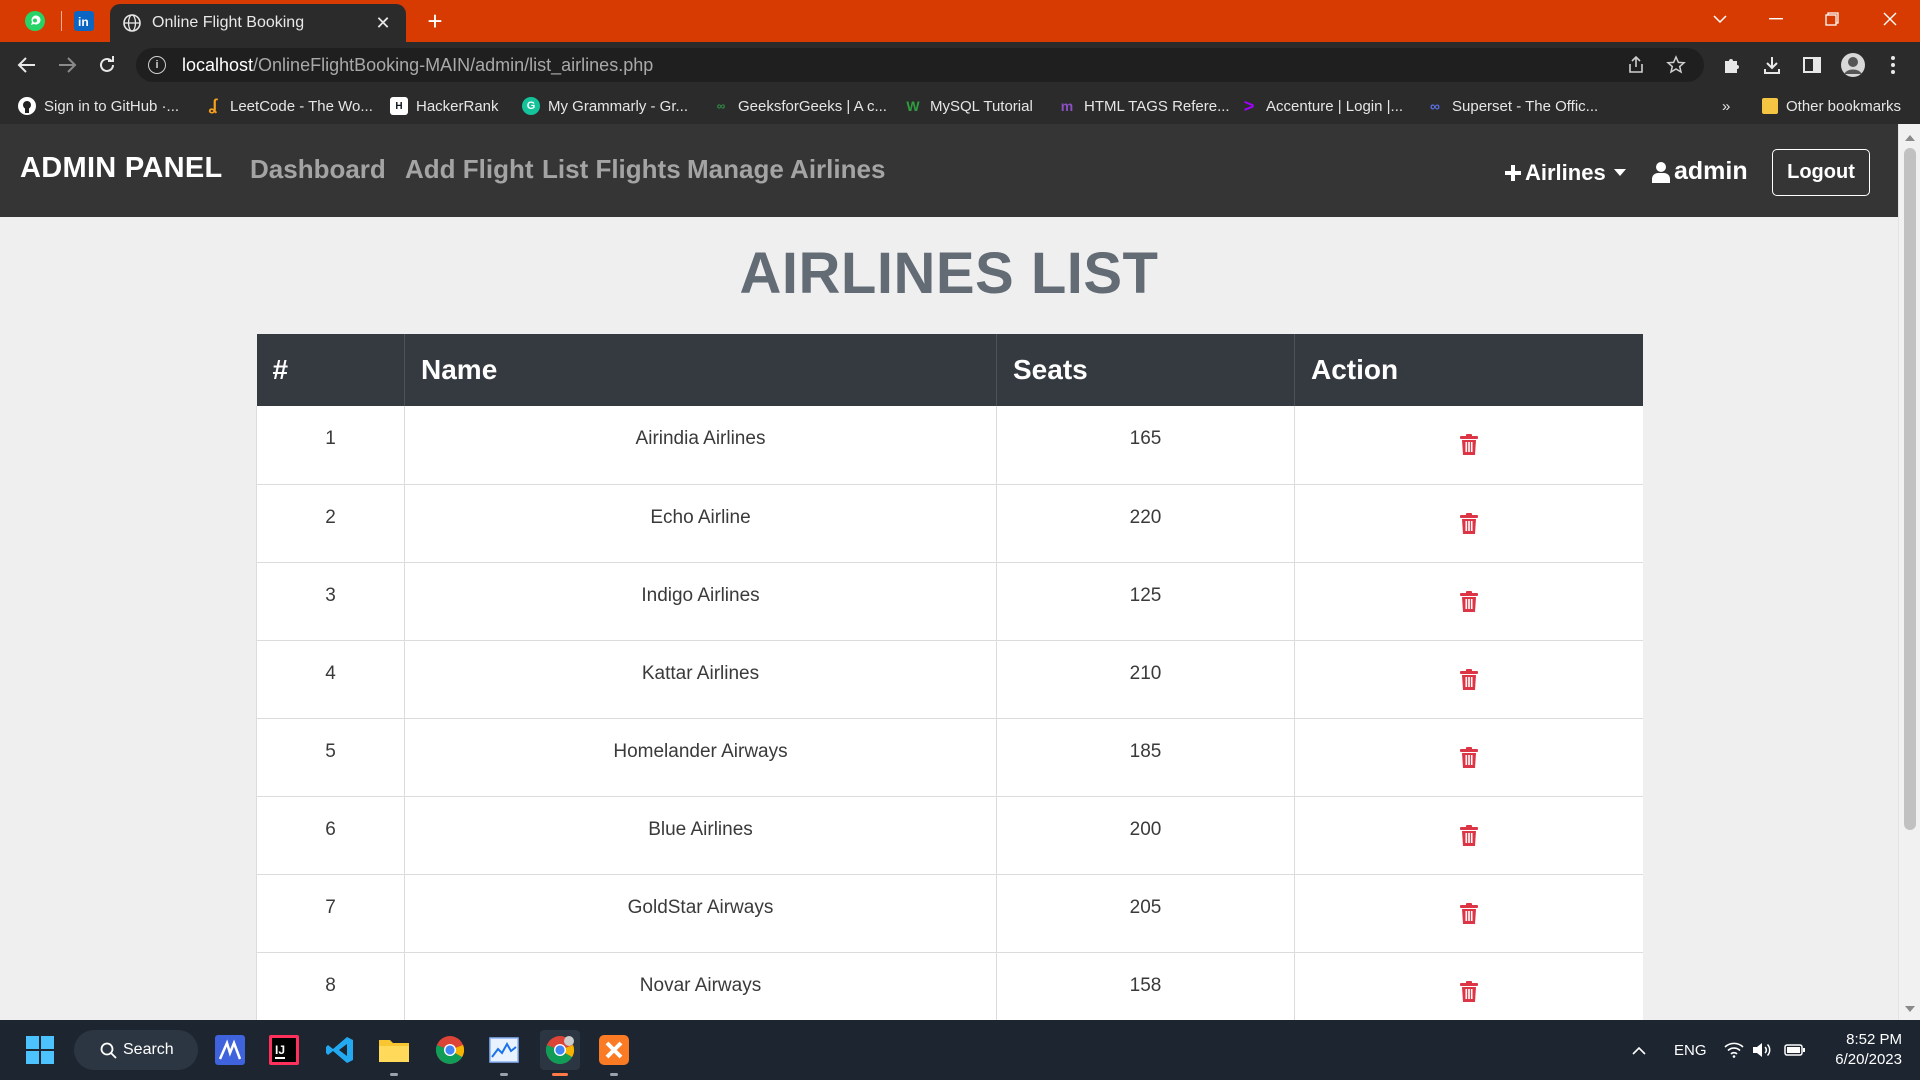 The image size is (1920, 1080). Describe the element at coordinates (1831, 106) in the screenshot. I see `other-bookmarks-folder: Other bookmarks` at that location.